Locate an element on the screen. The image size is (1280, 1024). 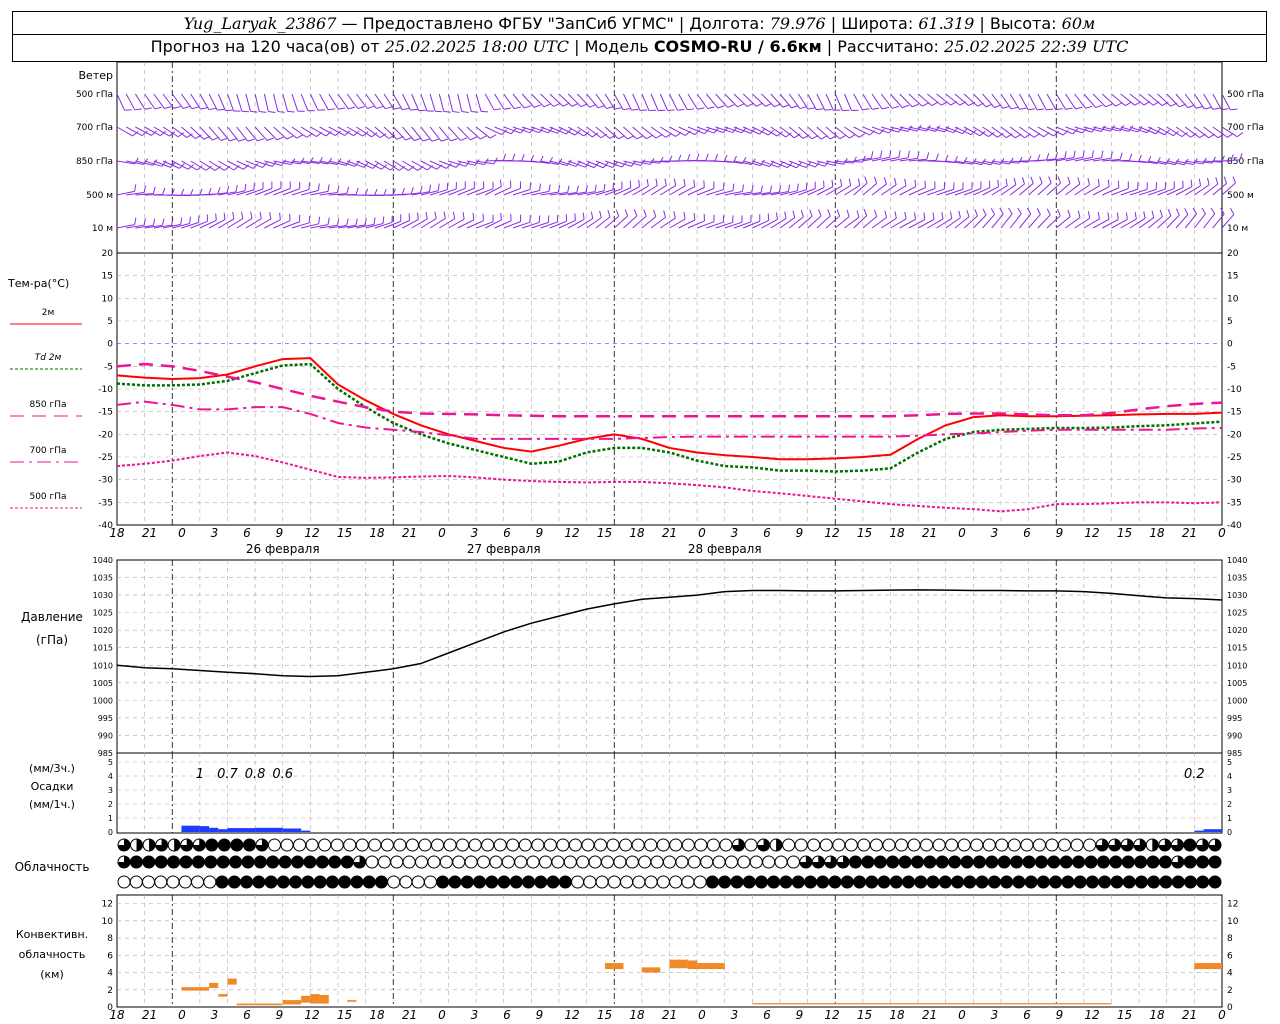
temp-ytick: -25 is located at coordinates (105, 458).